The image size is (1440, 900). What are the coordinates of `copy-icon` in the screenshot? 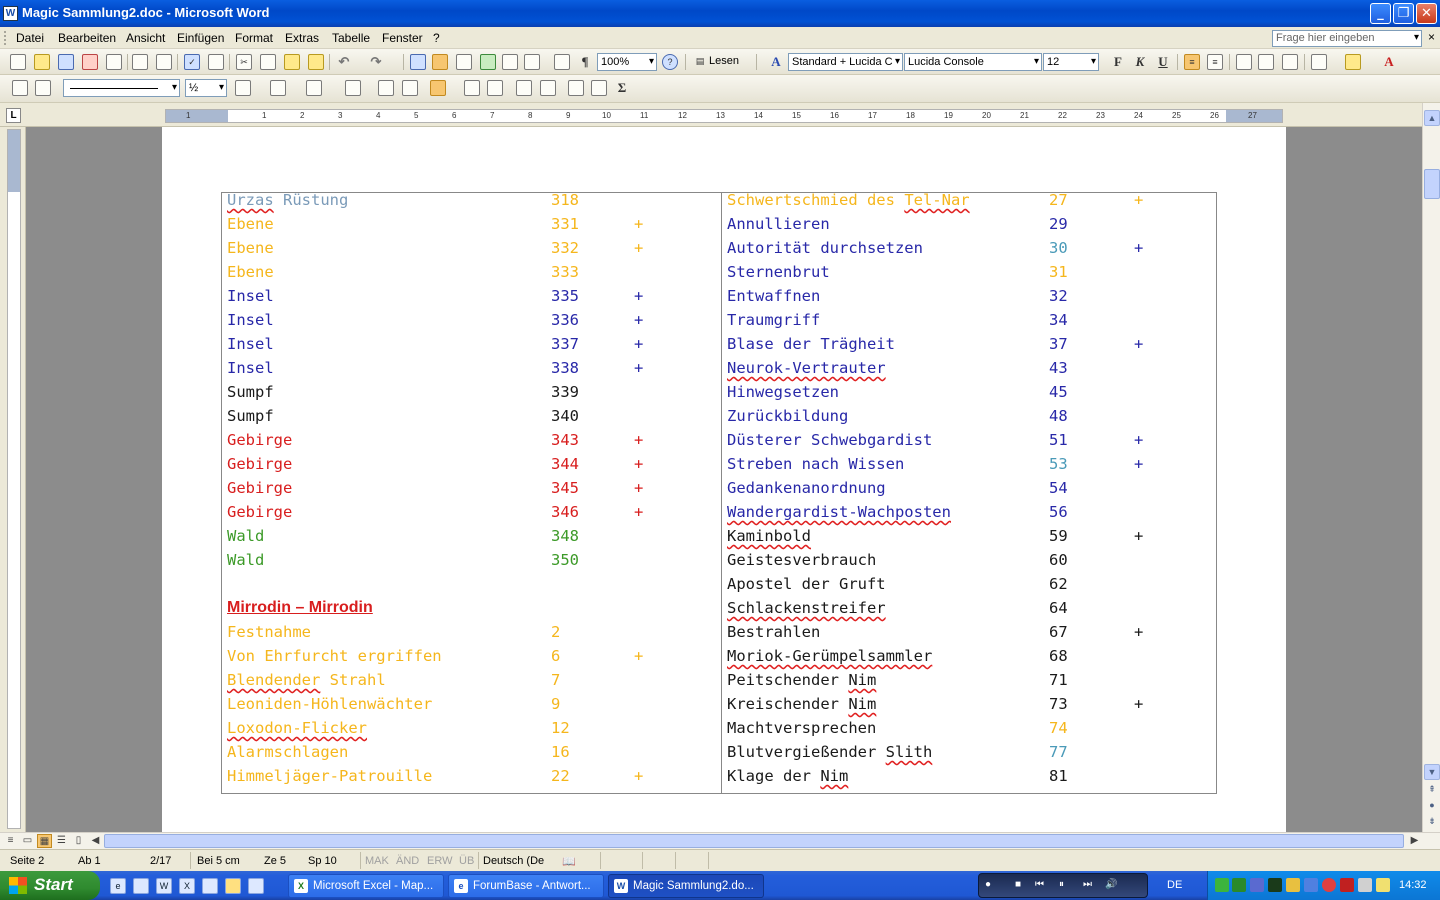 It's located at (268, 62).